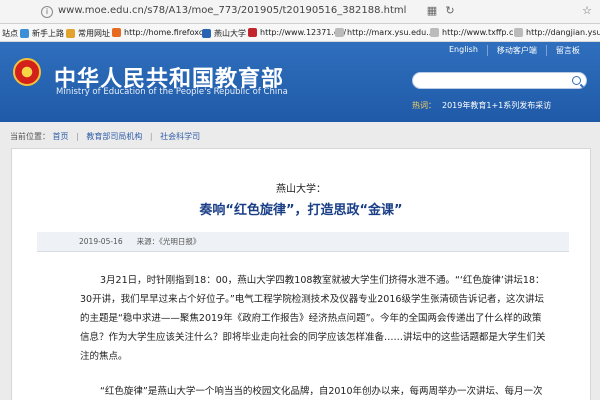  I want to click on hot-words: 热词： 2019年教育1+1系列发布采访, so click(481, 105).